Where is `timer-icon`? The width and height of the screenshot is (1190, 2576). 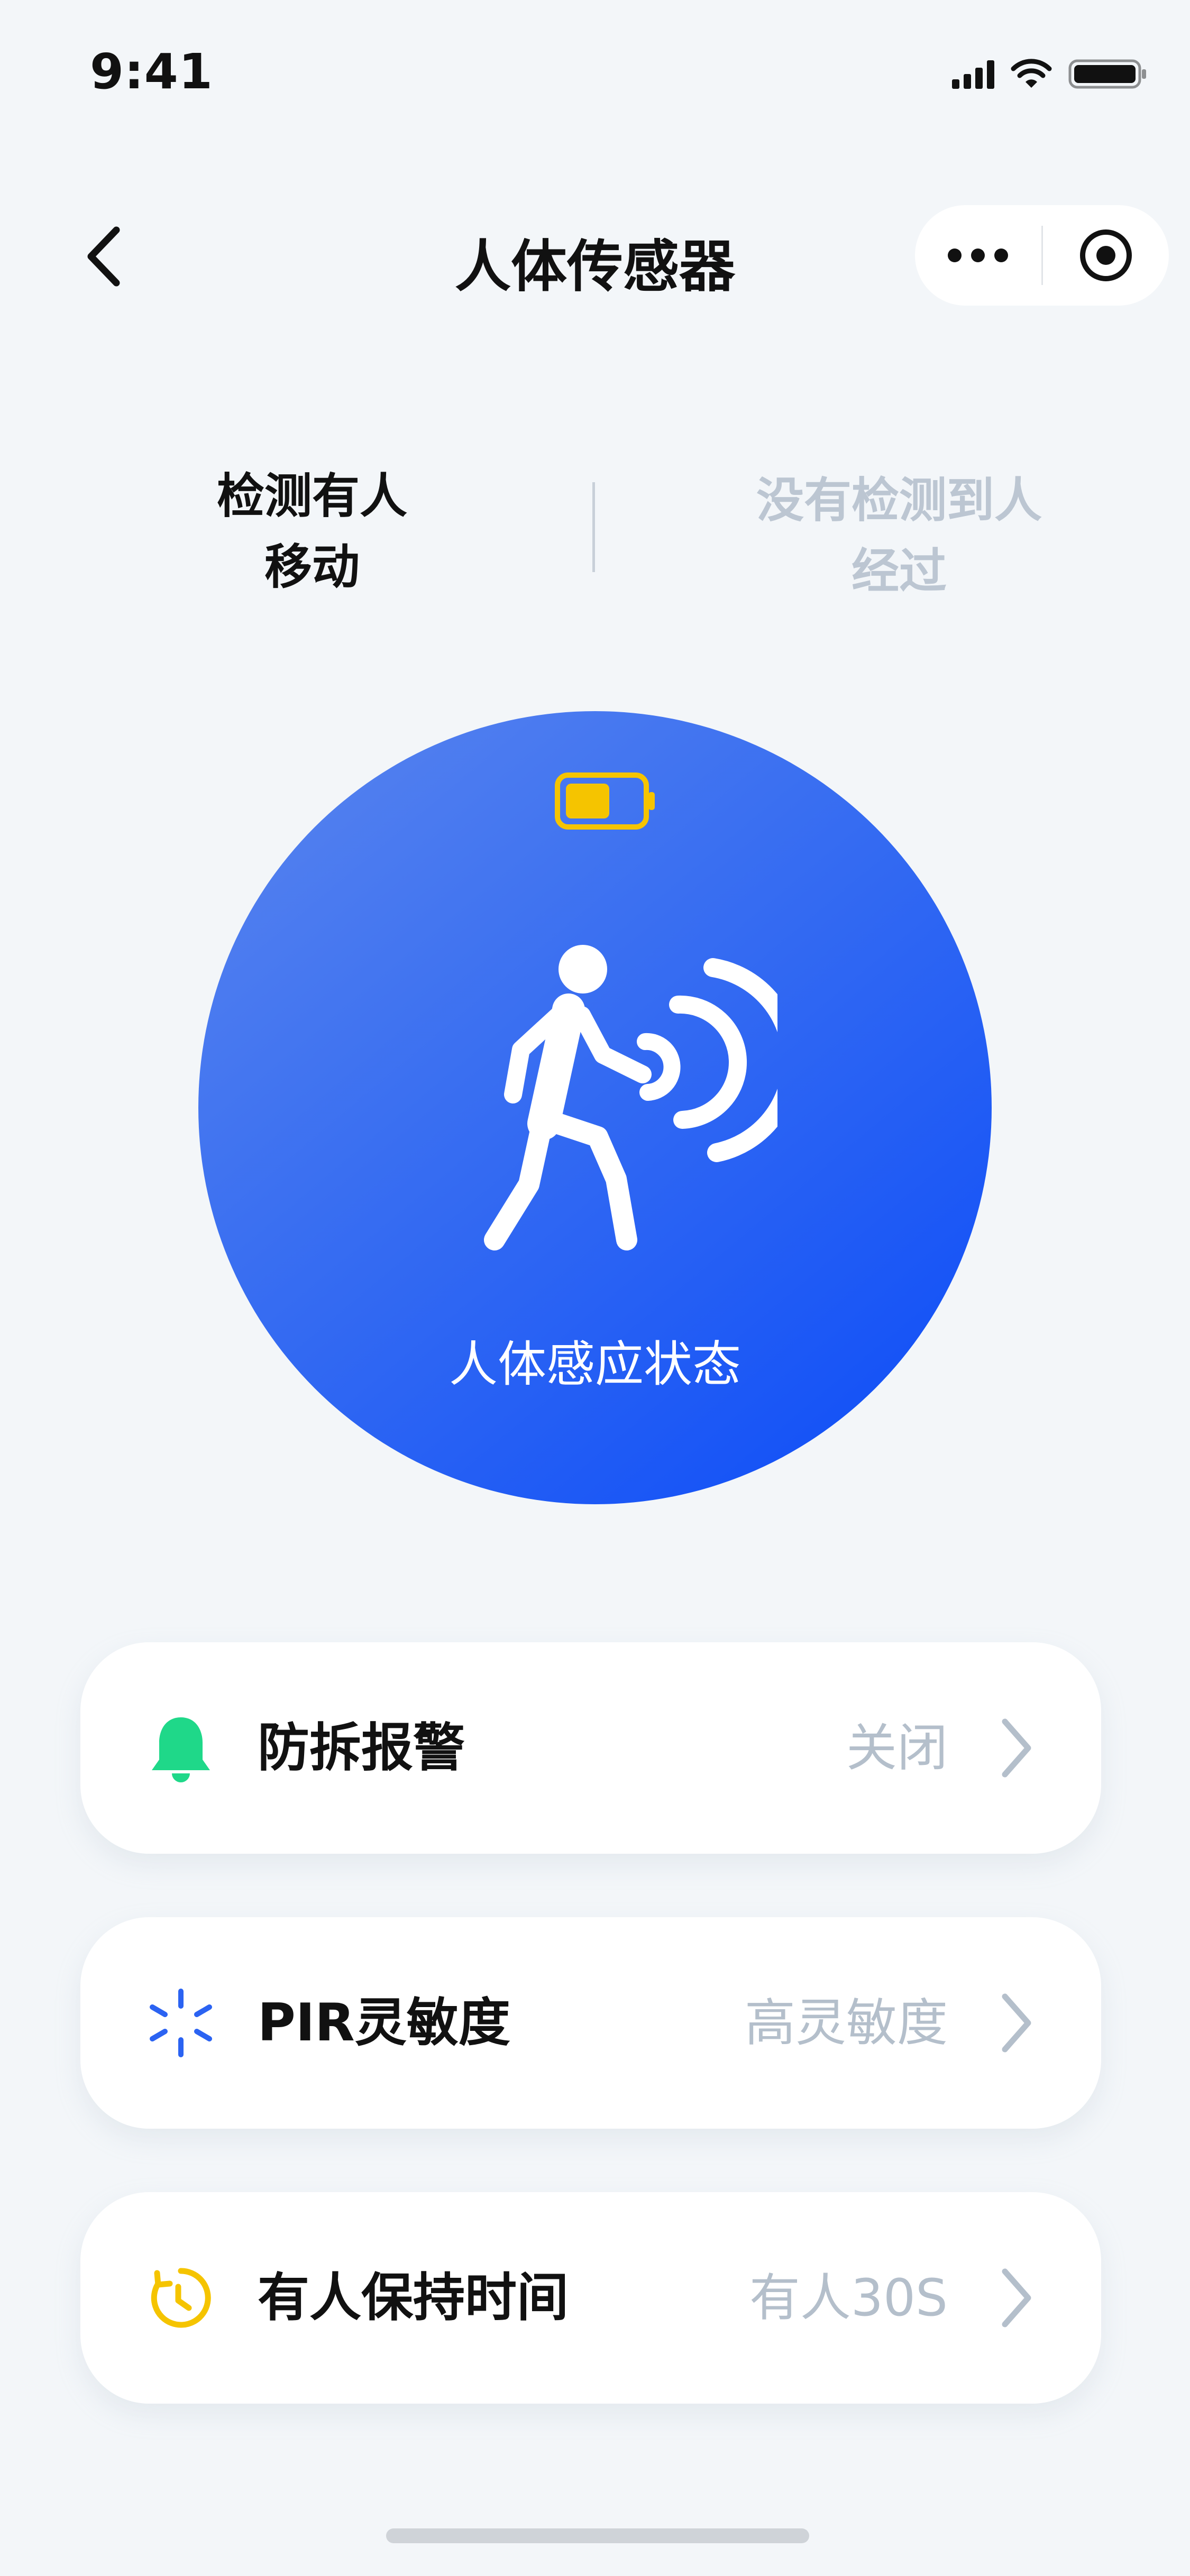
timer-icon is located at coordinates (181, 2298).